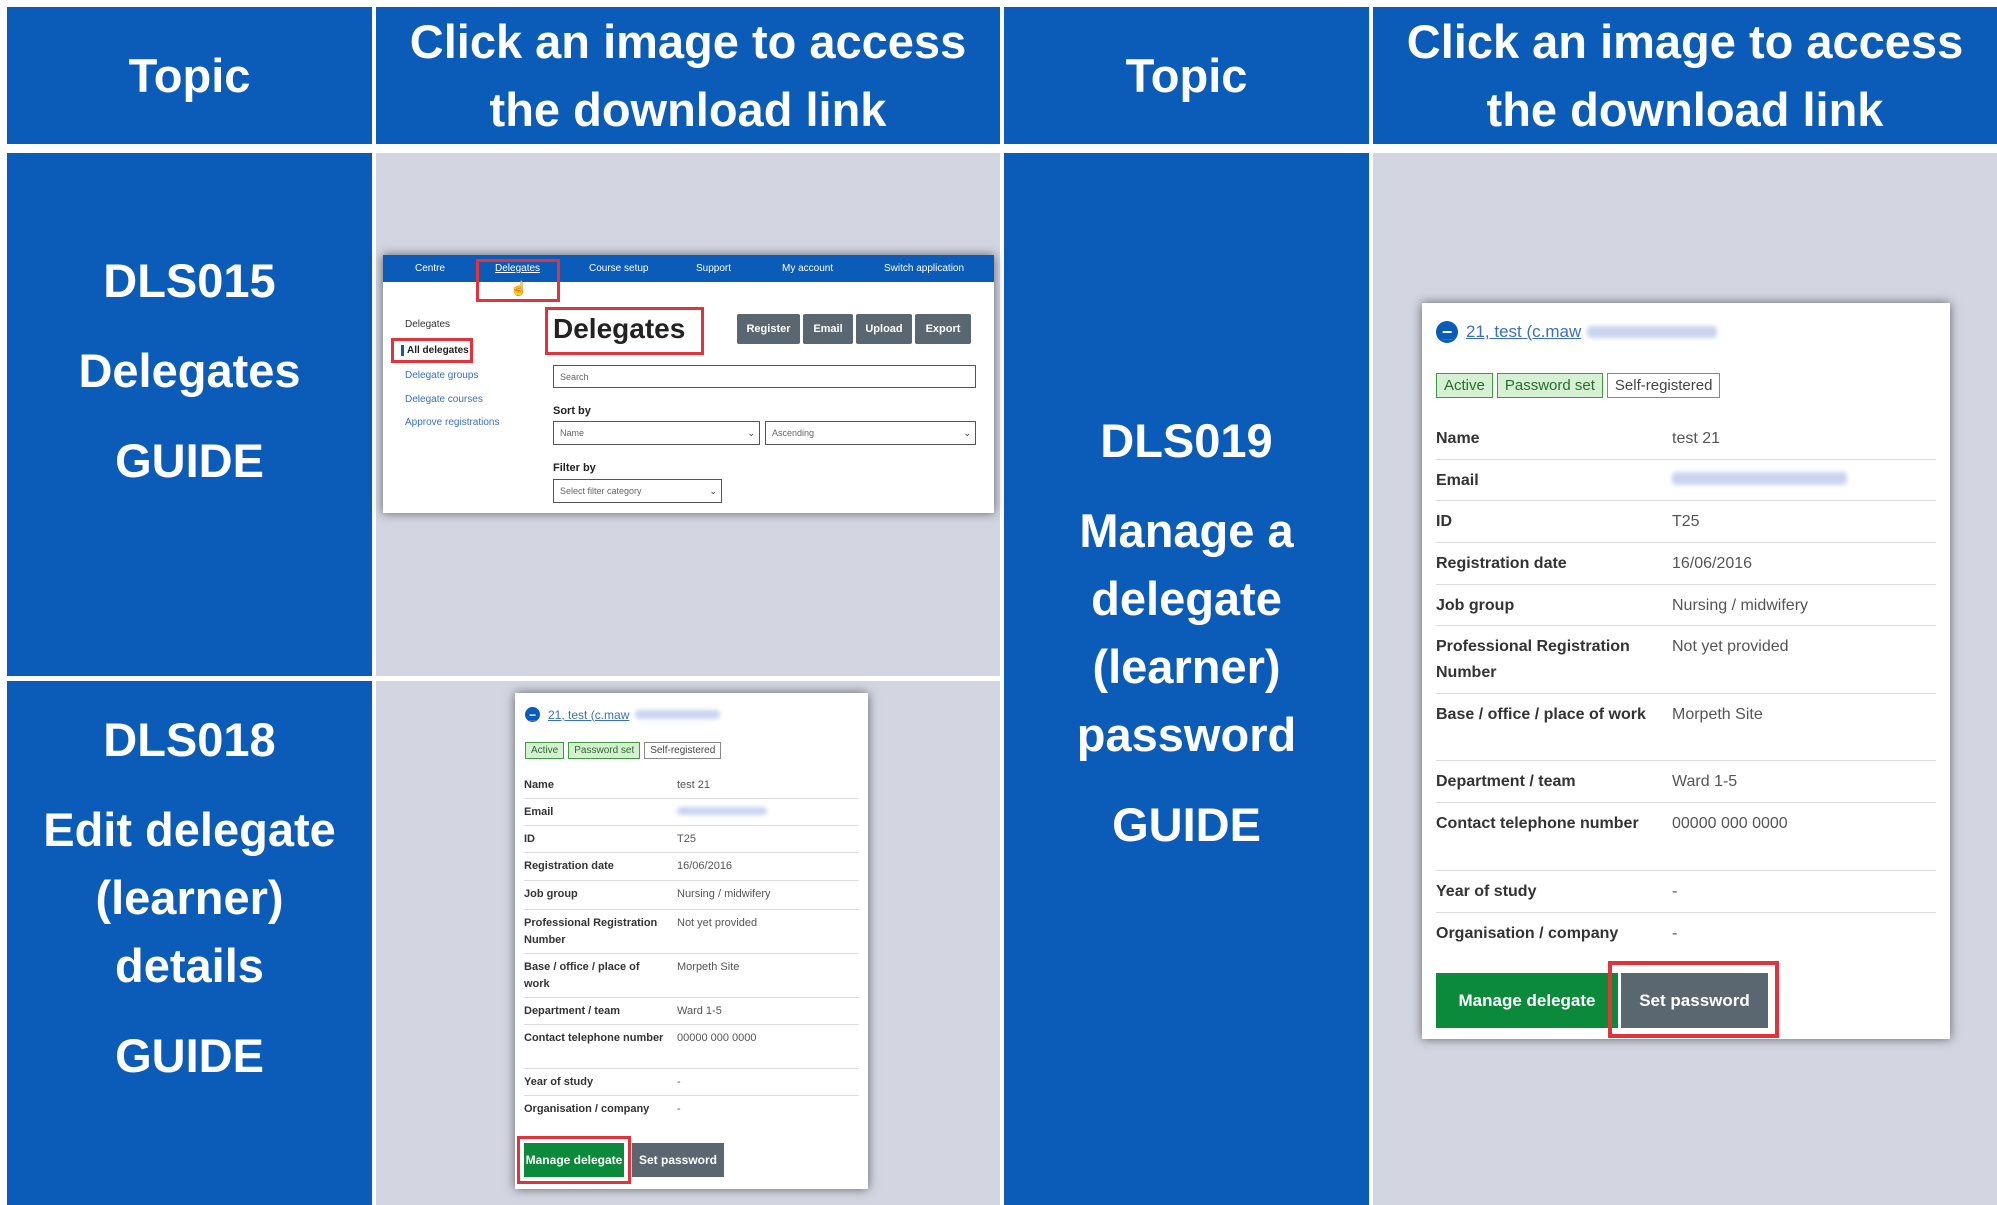  I want to click on nav-item-course-setup: Course setup, so click(619, 268).